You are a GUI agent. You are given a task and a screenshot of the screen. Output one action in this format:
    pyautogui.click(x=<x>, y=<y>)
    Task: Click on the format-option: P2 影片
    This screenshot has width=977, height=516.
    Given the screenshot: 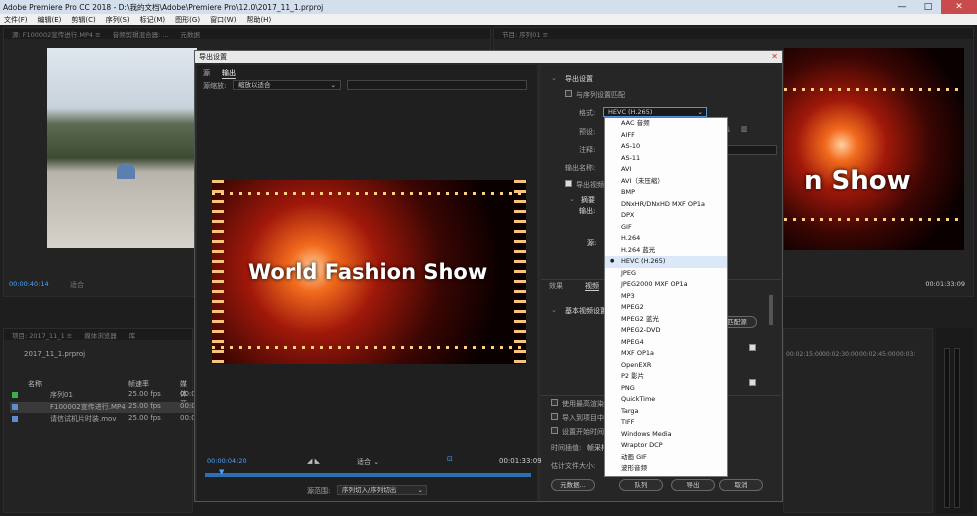 What is the action you would take?
    pyautogui.click(x=666, y=377)
    